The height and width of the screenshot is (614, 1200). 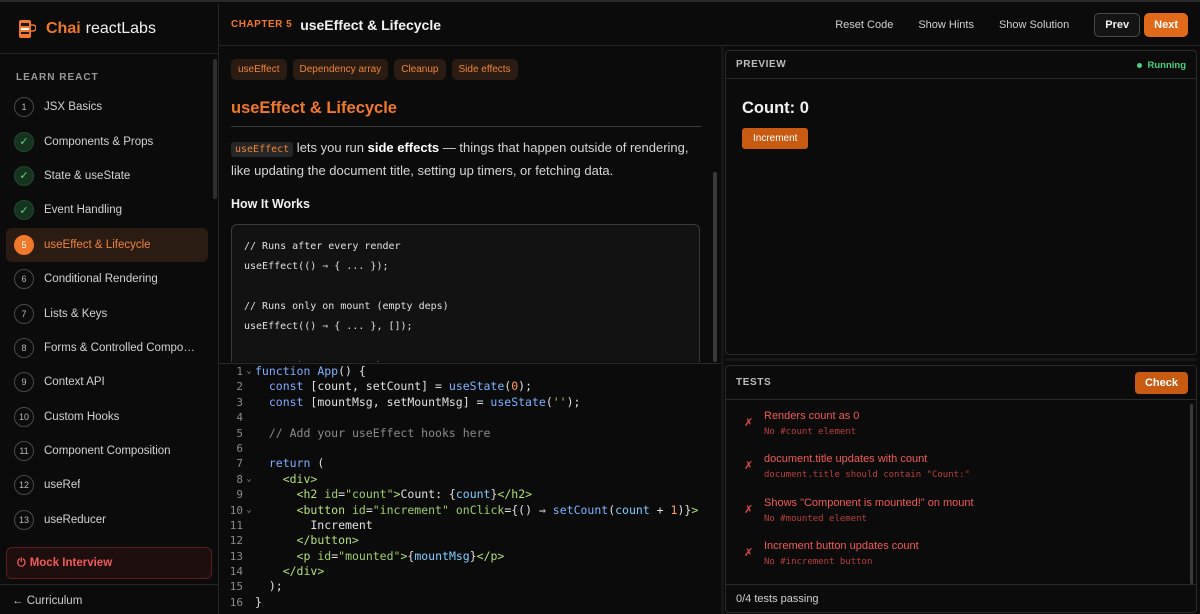 What do you see at coordinates (1166, 25) in the screenshot?
I see `next-button: Next` at bounding box center [1166, 25].